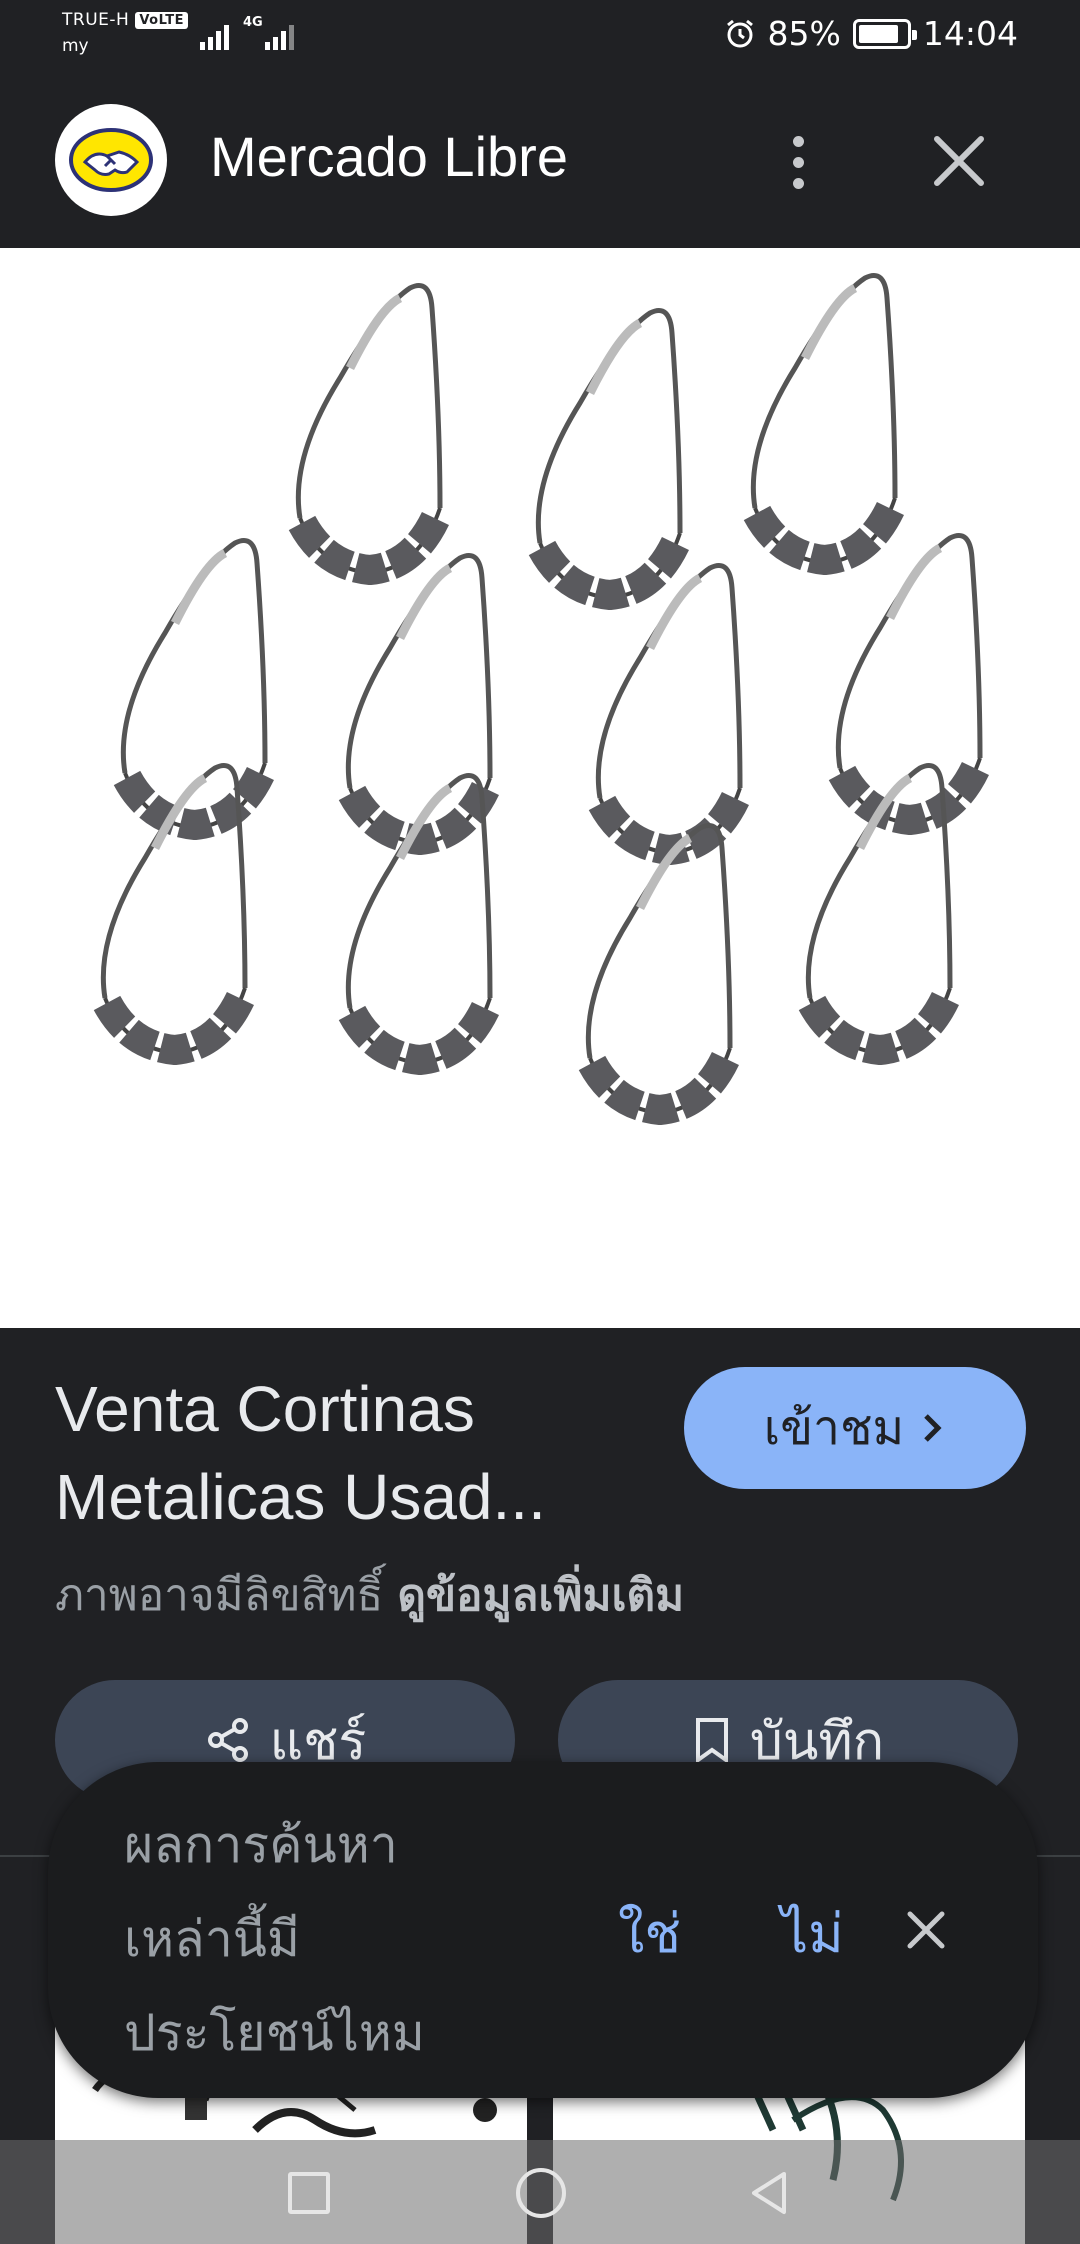 The width and height of the screenshot is (1080, 2244). What do you see at coordinates (878, 33) in the screenshot?
I see `battery-fill` at bounding box center [878, 33].